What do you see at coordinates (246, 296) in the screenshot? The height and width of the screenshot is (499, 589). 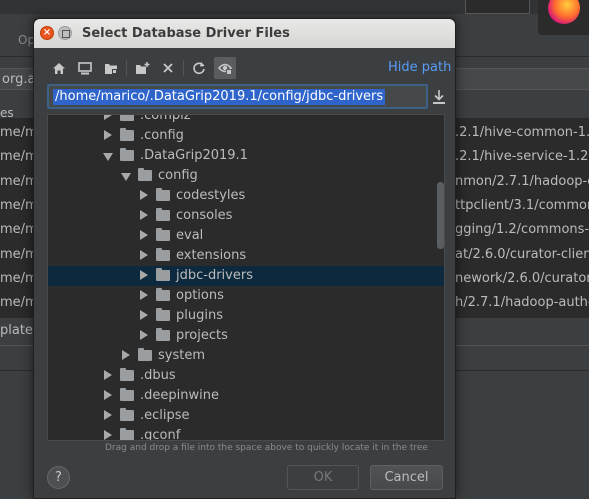 I see `tree-node-options: options` at bounding box center [246, 296].